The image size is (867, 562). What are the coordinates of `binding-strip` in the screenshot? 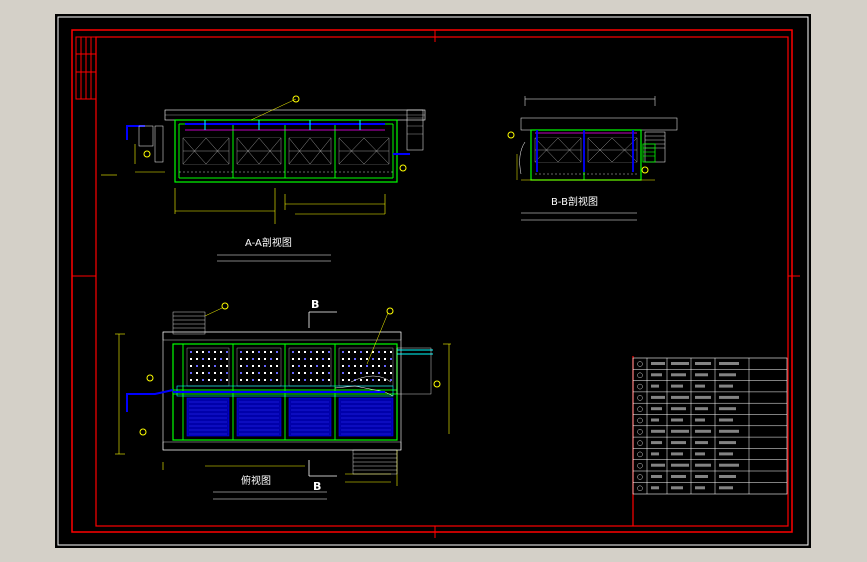 It's located at (86, 68).